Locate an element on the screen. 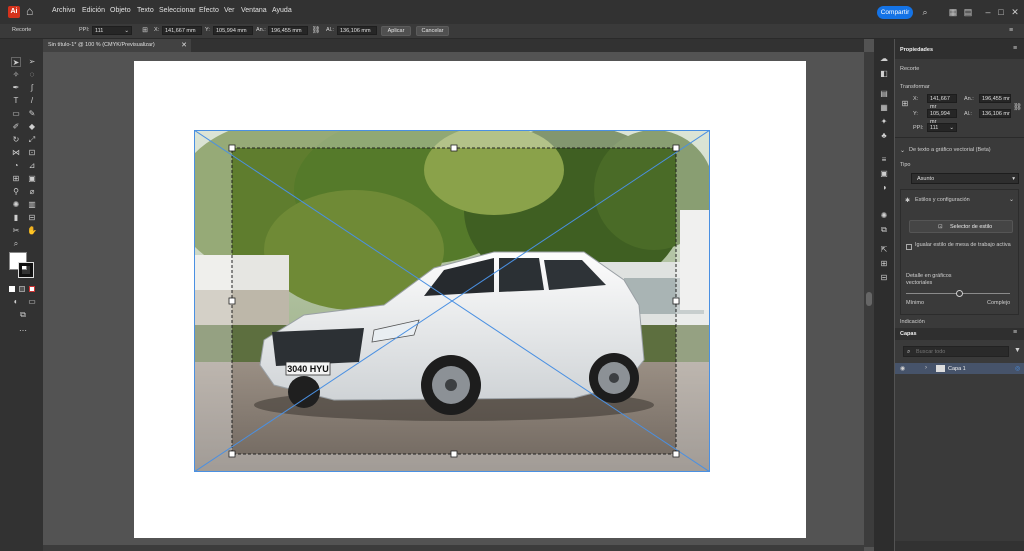 The image size is (1024, 551). eraser-tool-icon: ◆ is located at coordinates (32, 127).